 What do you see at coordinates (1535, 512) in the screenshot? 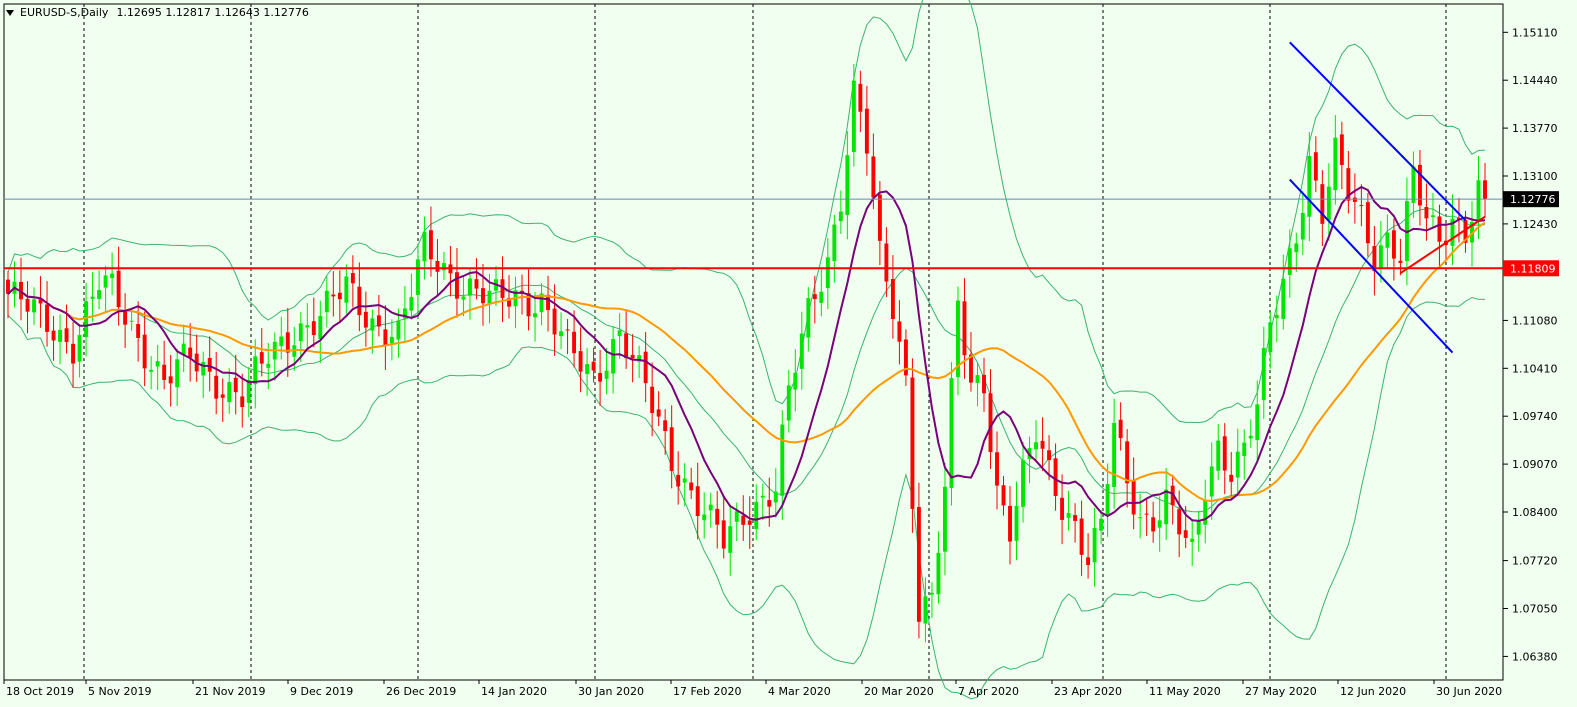
I see `y-tick-label-10: 1.08400` at bounding box center [1535, 512].